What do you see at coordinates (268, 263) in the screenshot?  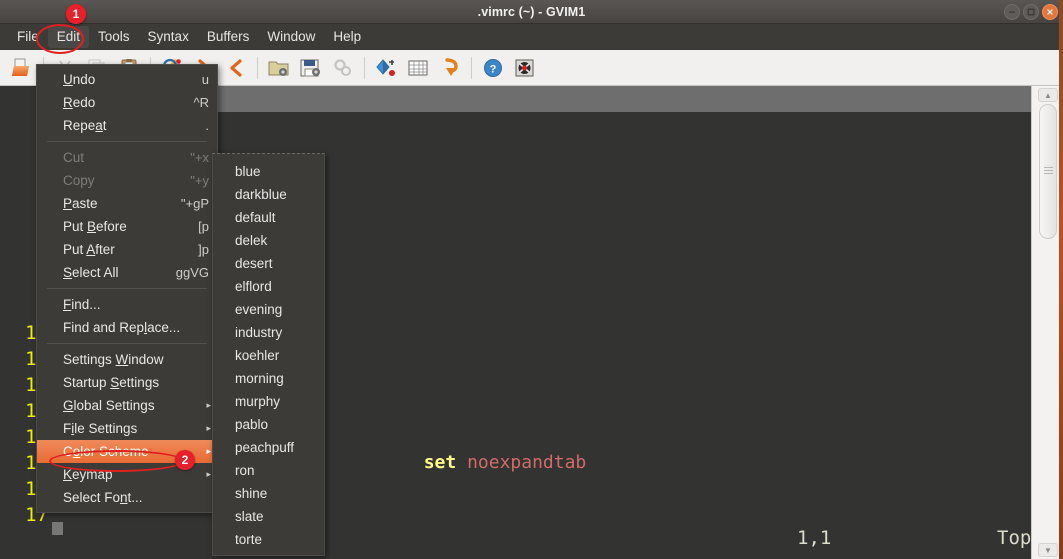 I see `colorscheme-item-desert: desert` at bounding box center [268, 263].